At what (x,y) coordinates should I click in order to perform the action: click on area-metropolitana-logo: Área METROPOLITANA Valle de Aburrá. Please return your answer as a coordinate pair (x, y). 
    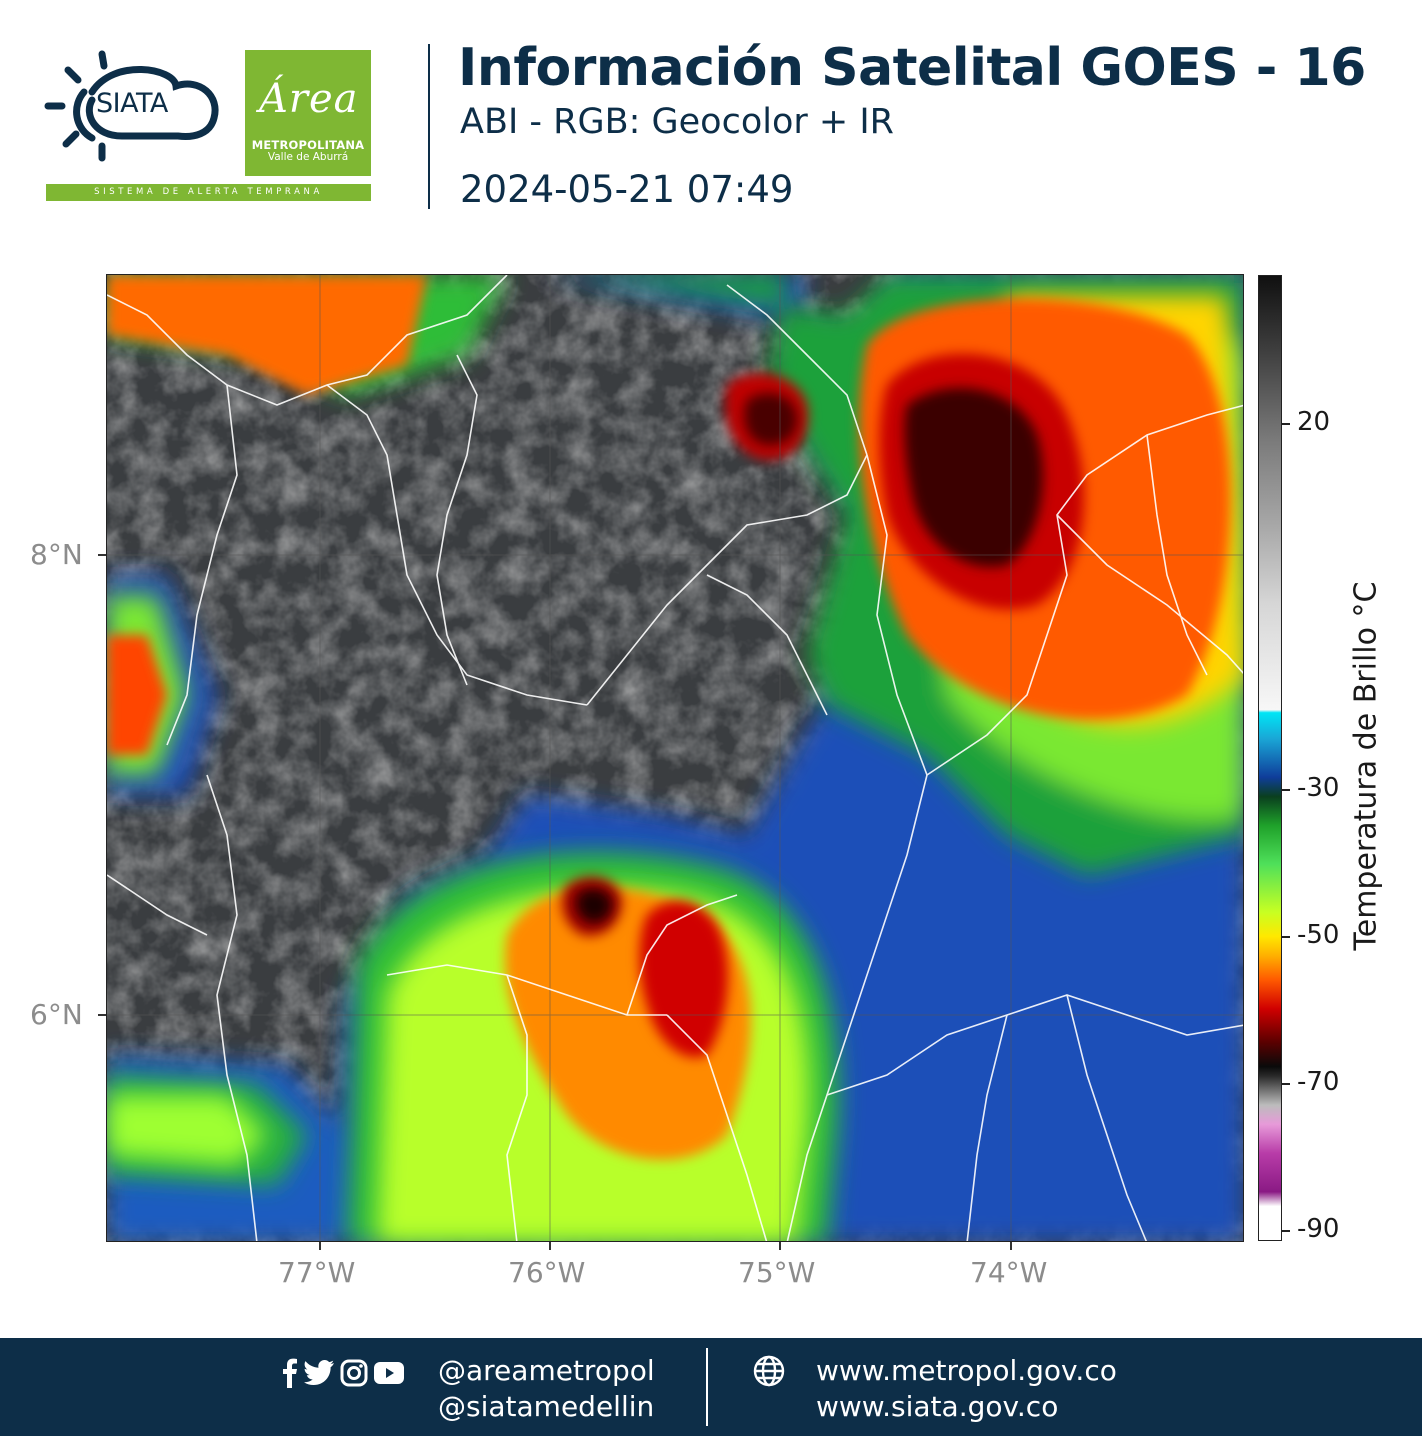
    Looking at the image, I should click on (308, 113).